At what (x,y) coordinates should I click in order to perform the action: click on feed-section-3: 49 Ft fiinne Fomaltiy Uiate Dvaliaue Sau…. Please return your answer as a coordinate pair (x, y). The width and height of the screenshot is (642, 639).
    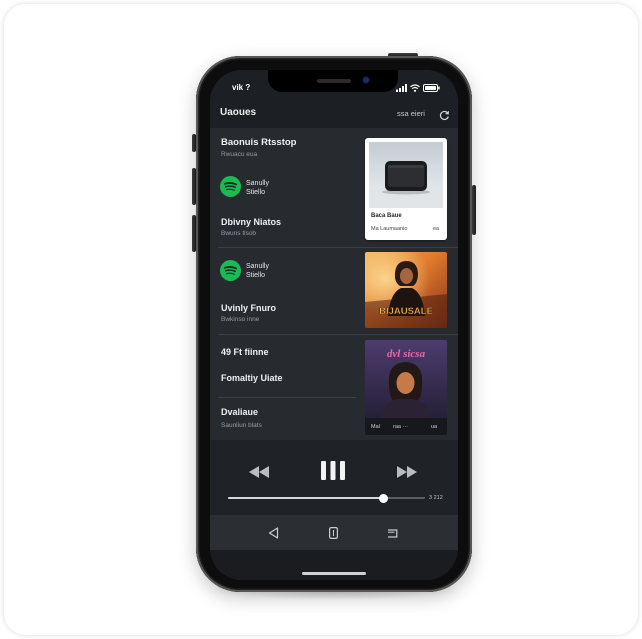
    Looking at the image, I should click on (334, 387).